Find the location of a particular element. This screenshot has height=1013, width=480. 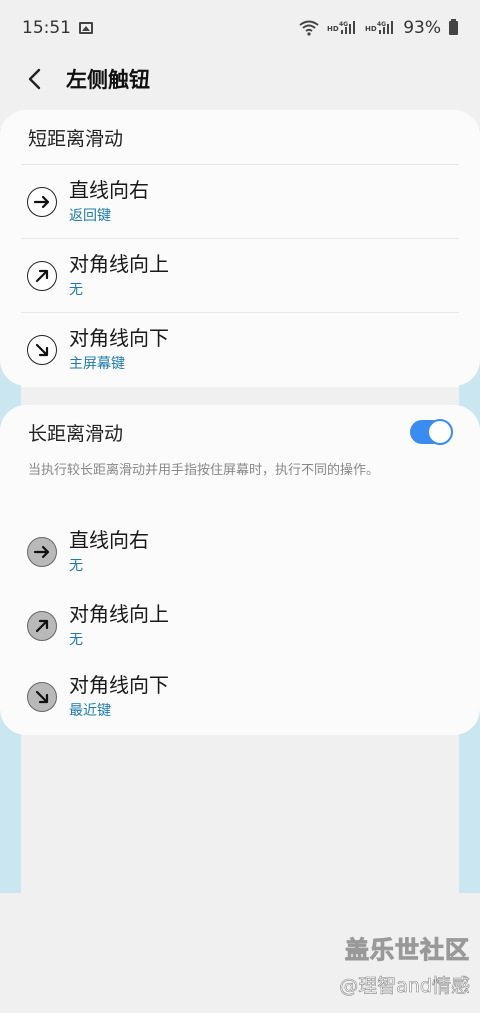

toggle-knob is located at coordinates (440, 432).